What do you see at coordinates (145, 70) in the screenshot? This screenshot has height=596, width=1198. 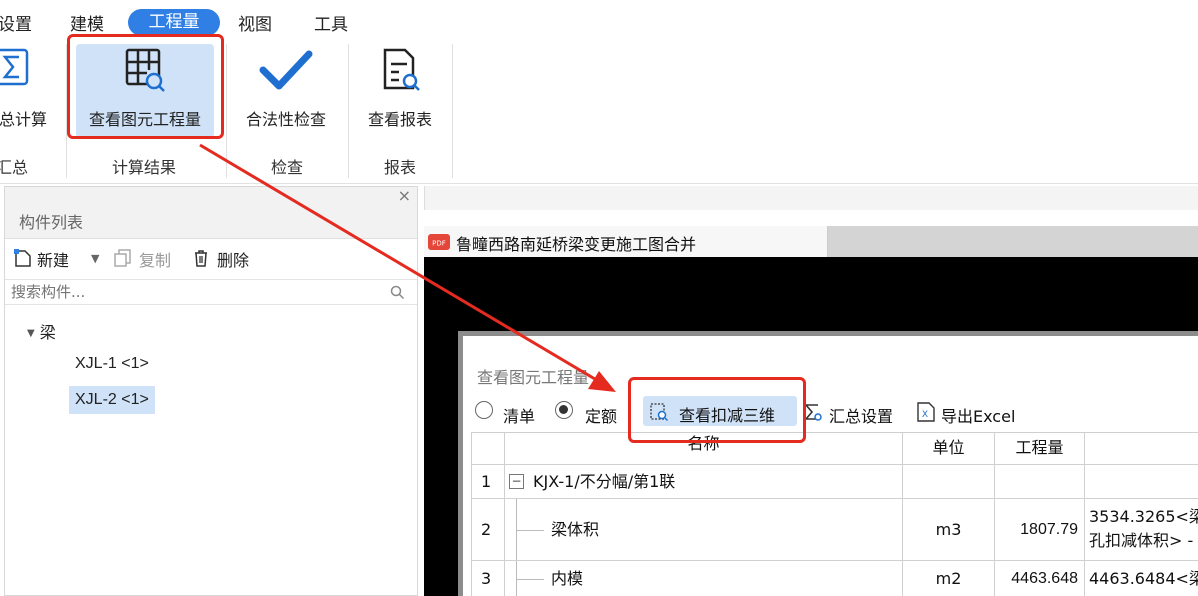 I see `grid-search-icon` at bounding box center [145, 70].